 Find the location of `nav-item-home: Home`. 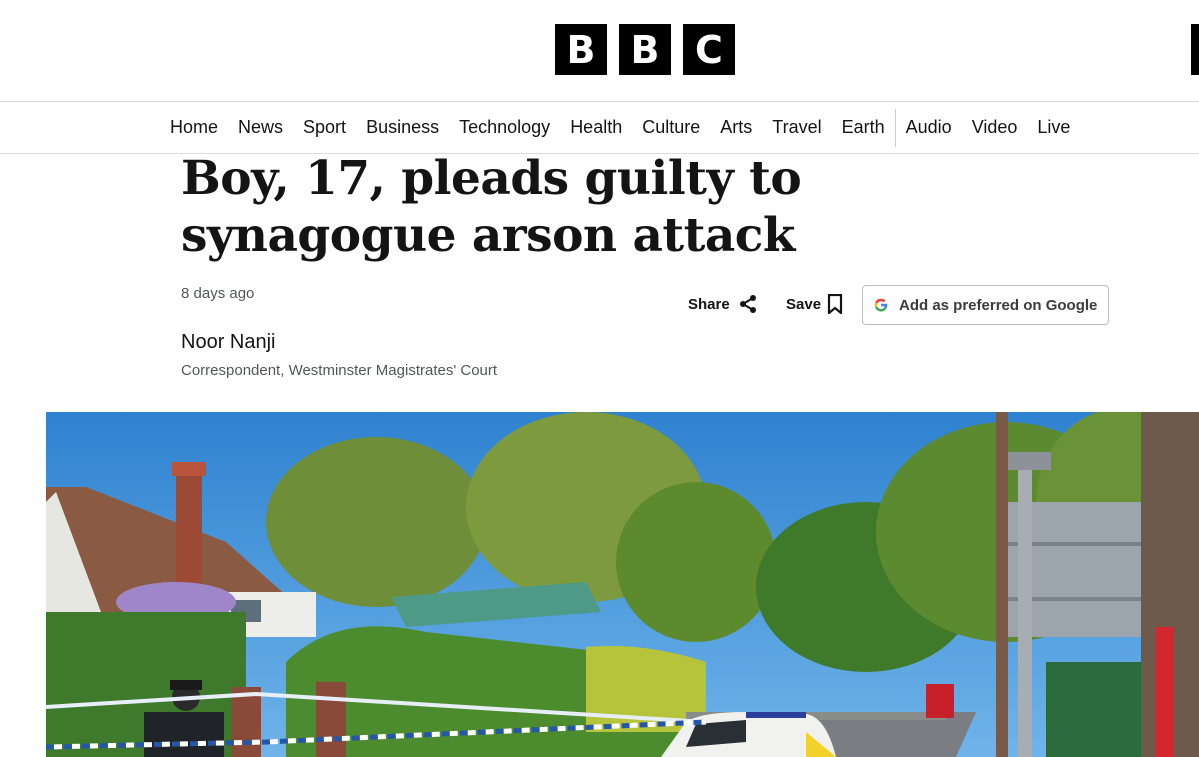

nav-item-home: Home is located at coordinates (194, 127).